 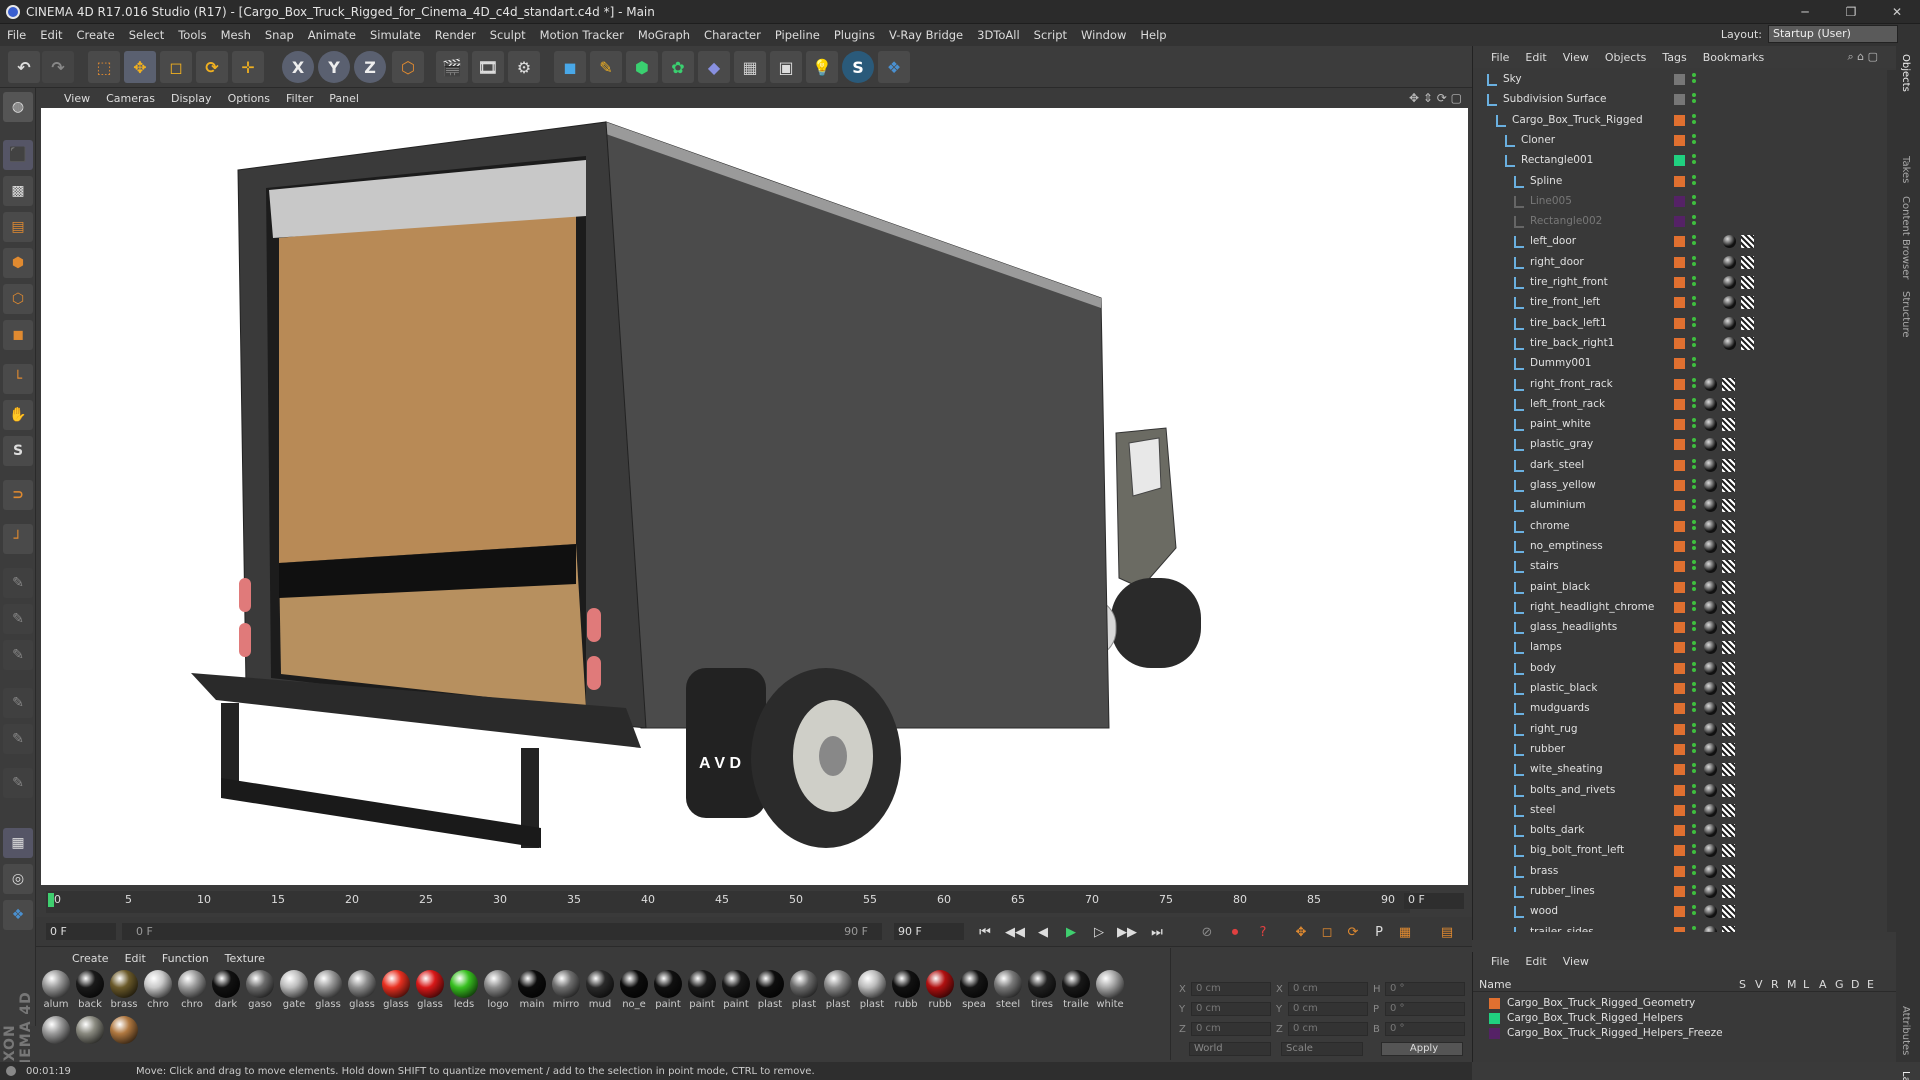 I want to click on knife-icon: ✎, so click(x=18, y=655).